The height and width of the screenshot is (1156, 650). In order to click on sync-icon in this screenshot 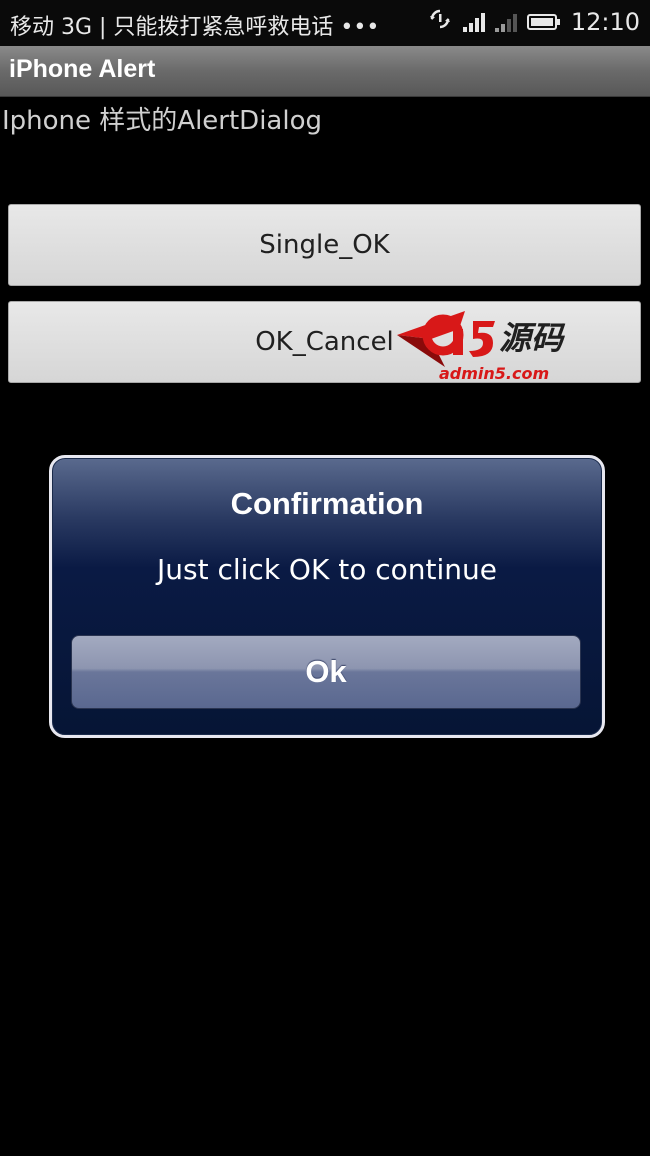, I will do `click(440, 22)`.